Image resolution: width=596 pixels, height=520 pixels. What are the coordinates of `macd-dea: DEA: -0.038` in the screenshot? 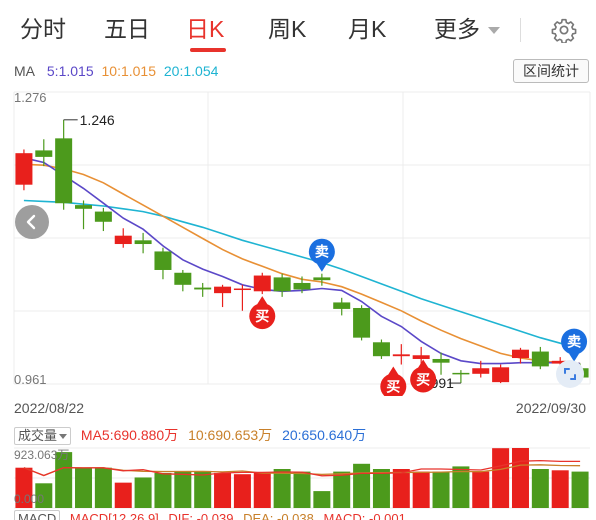 It's located at (278, 515).